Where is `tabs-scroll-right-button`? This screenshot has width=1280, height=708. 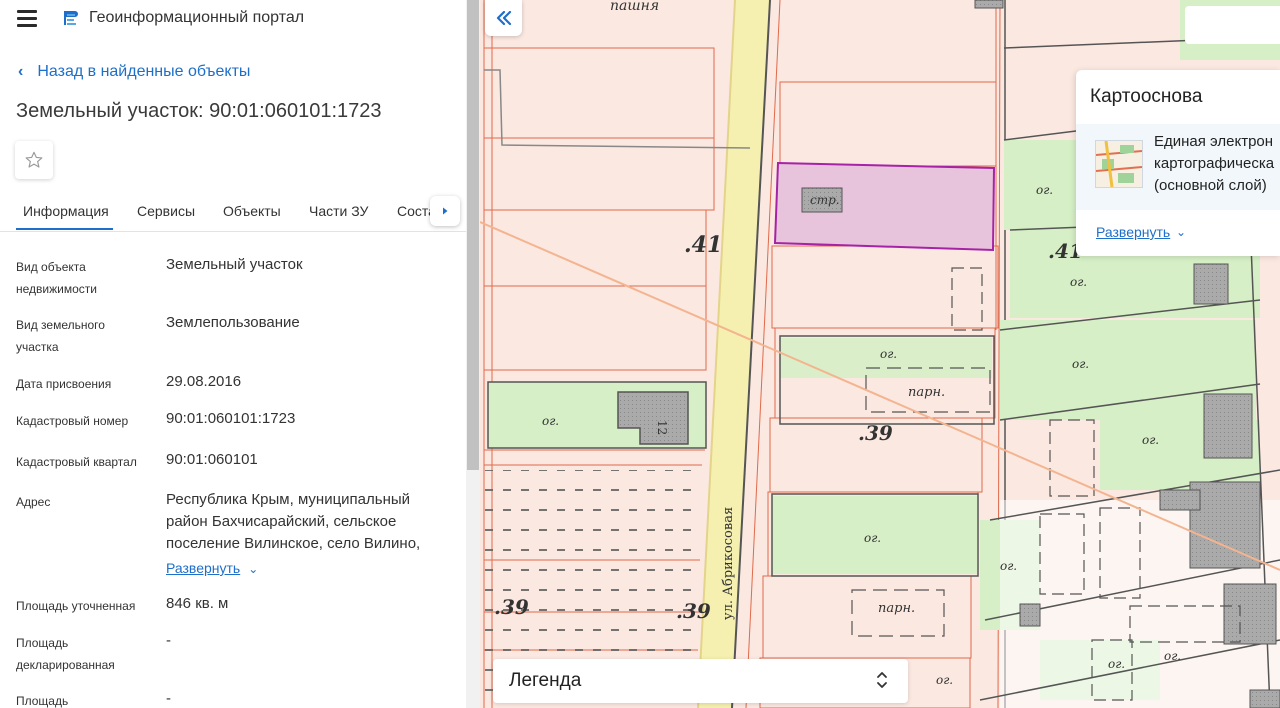
tabs-scroll-right-button is located at coordinates (445, 211).